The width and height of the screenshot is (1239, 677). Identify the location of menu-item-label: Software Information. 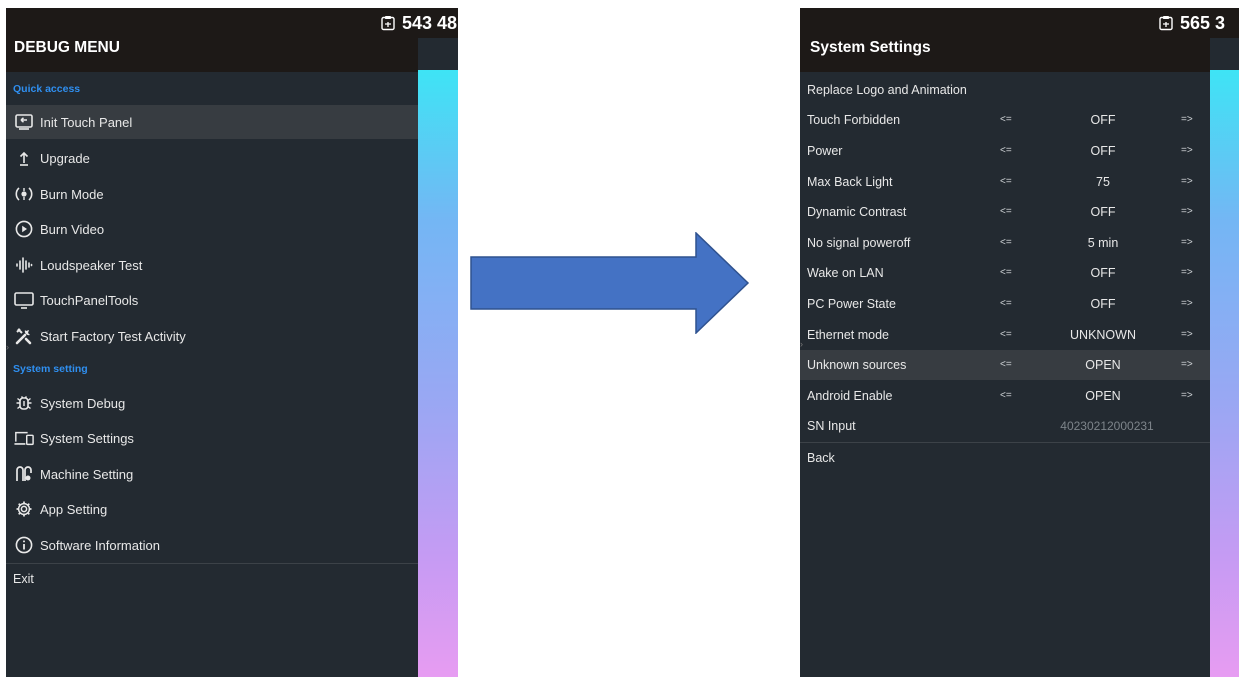
(100, 545).